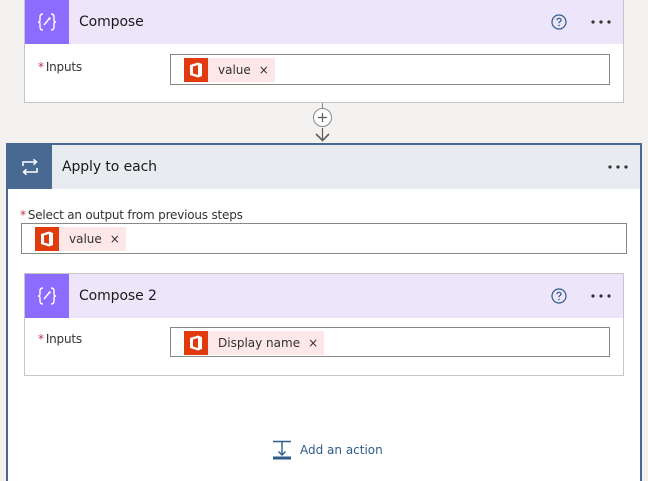  Describe the element at coordinates (390, 342) in the screenshot. I see `inputs-field: Display name ×` at that location.